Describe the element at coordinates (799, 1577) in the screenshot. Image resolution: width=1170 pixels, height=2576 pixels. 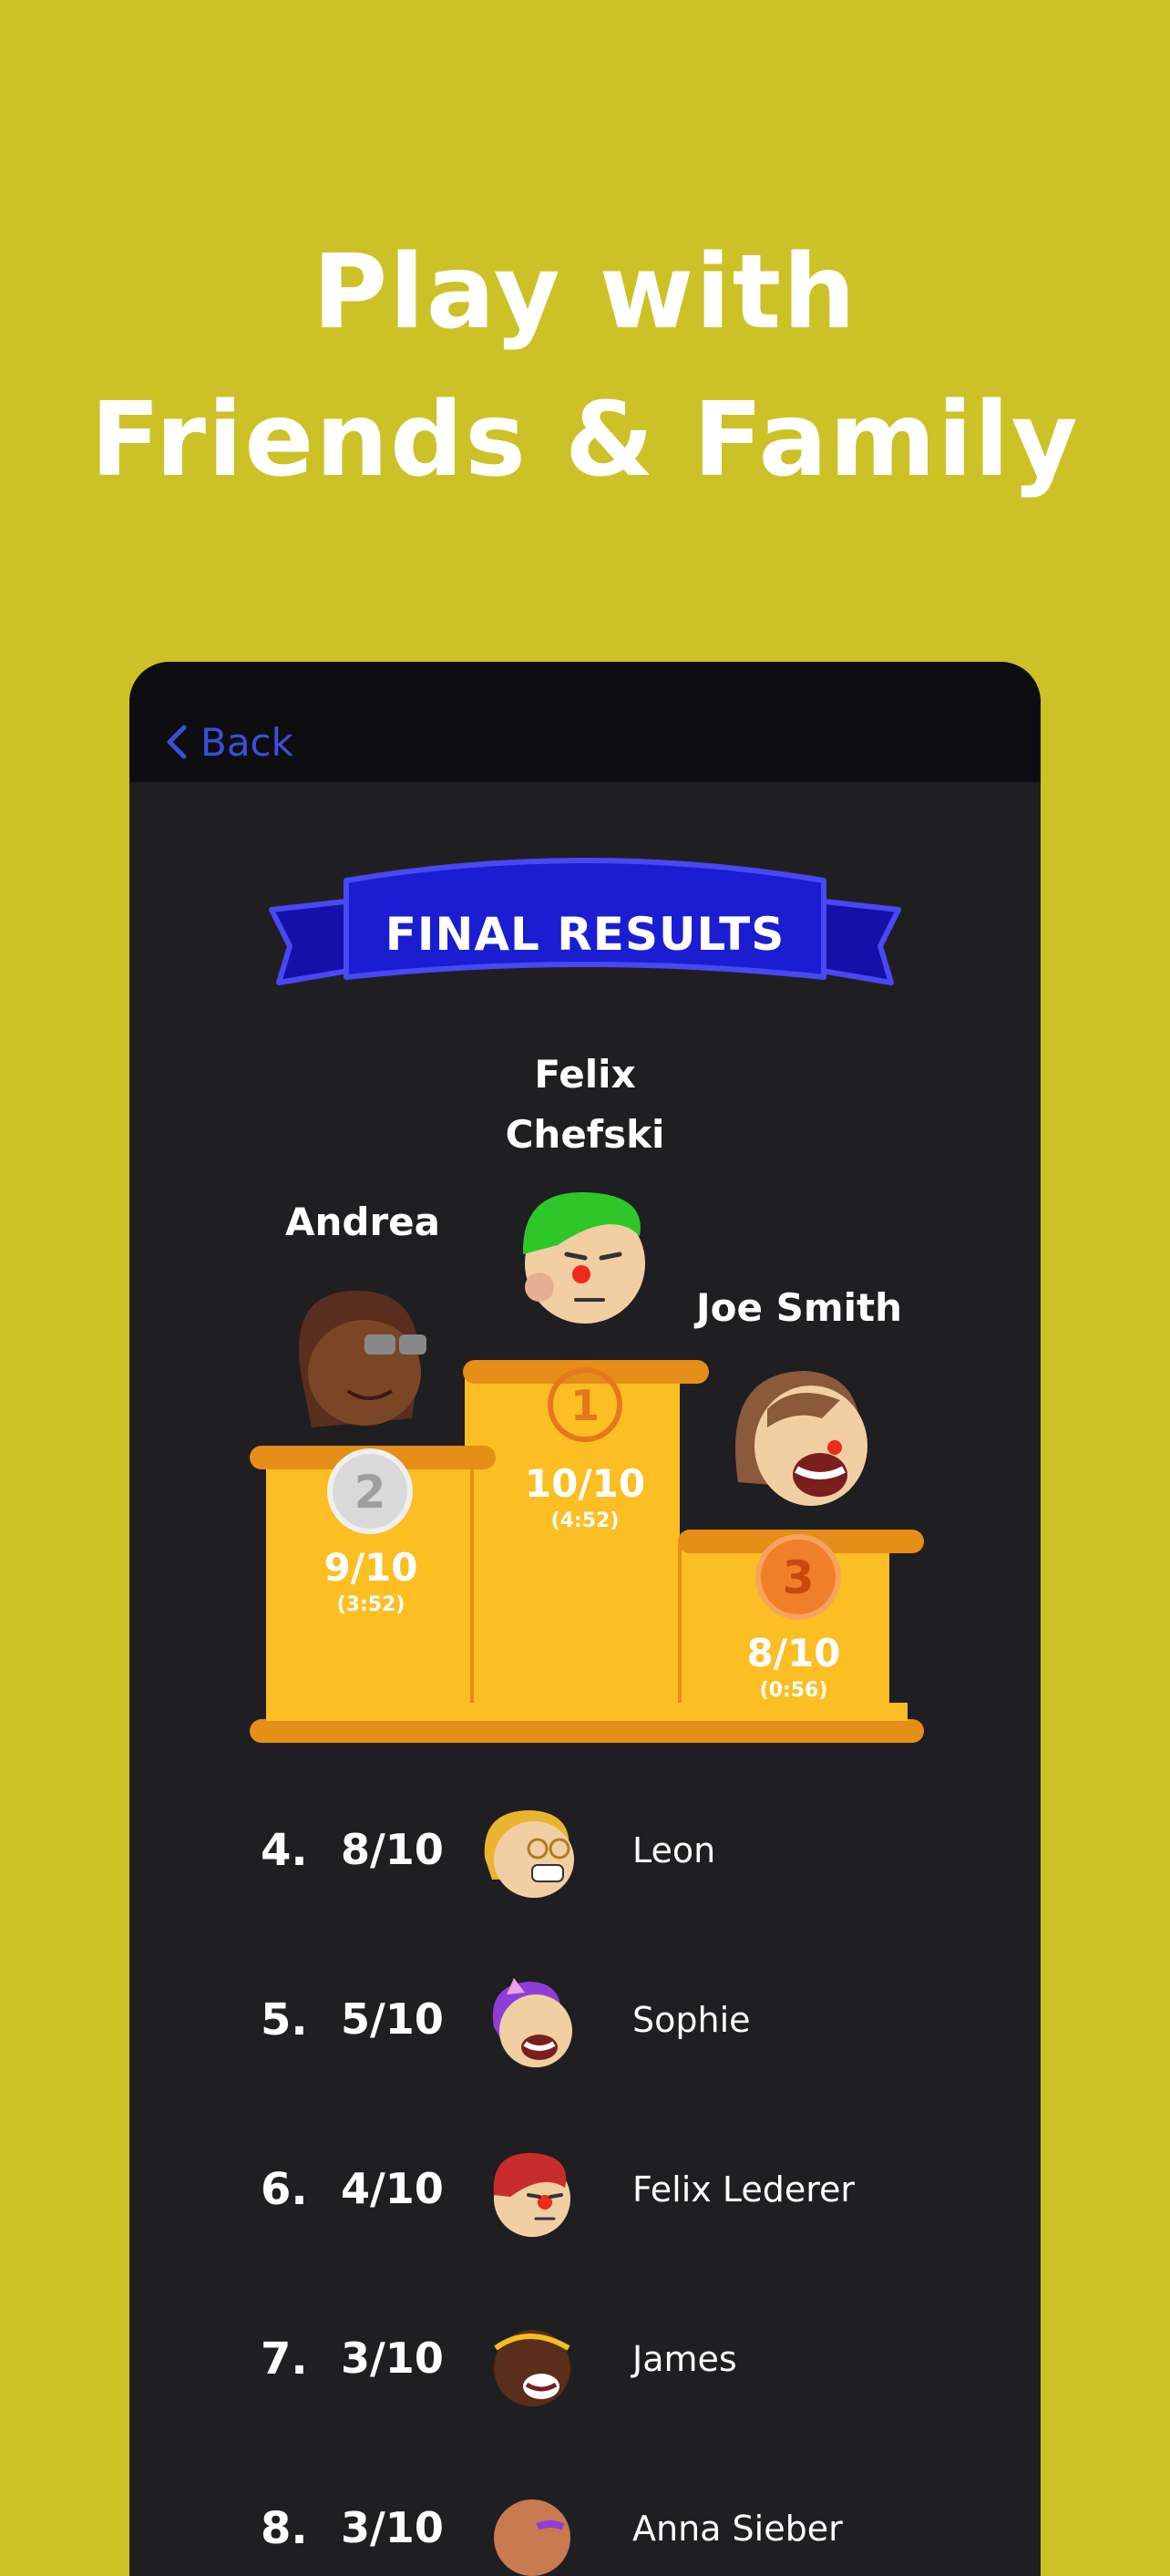
I see `bronze-medal-number: 3` at that location.